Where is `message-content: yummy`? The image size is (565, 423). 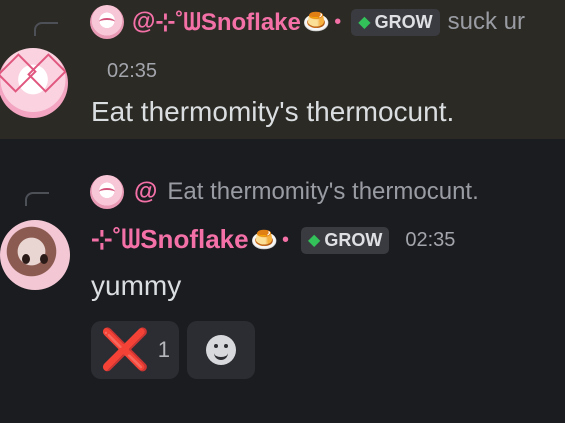
message-content: yummy is located at coordinates (136, 285).